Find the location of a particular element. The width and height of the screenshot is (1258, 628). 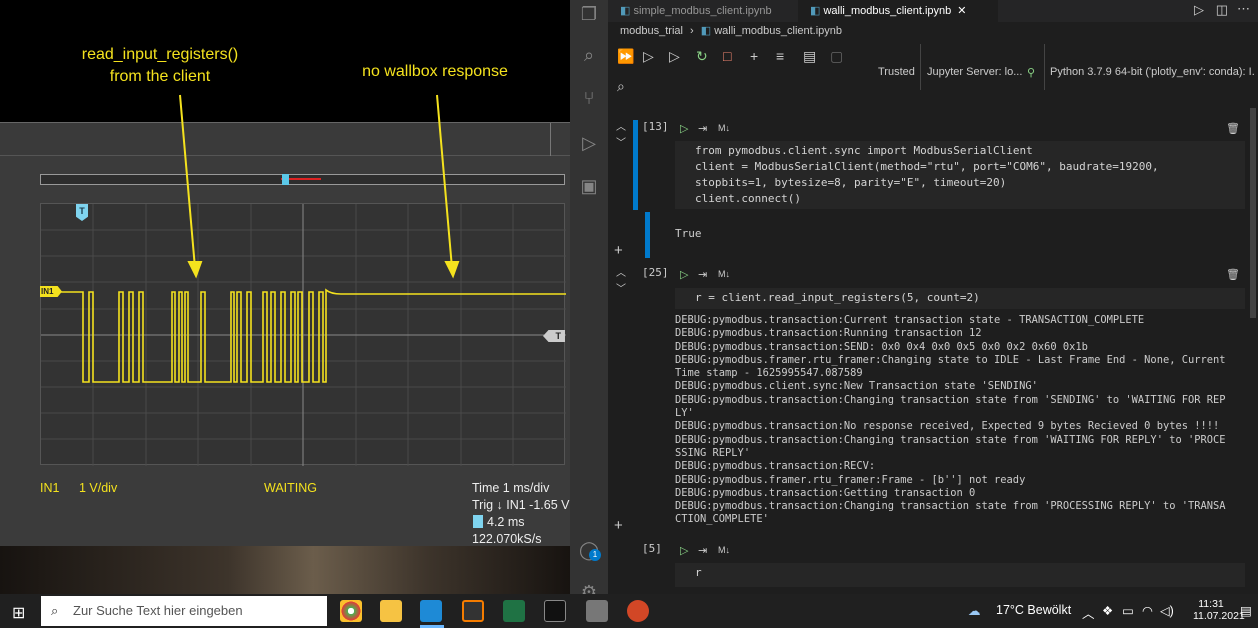

volume-icon: ◁) is located at coordinates (1167, 610).